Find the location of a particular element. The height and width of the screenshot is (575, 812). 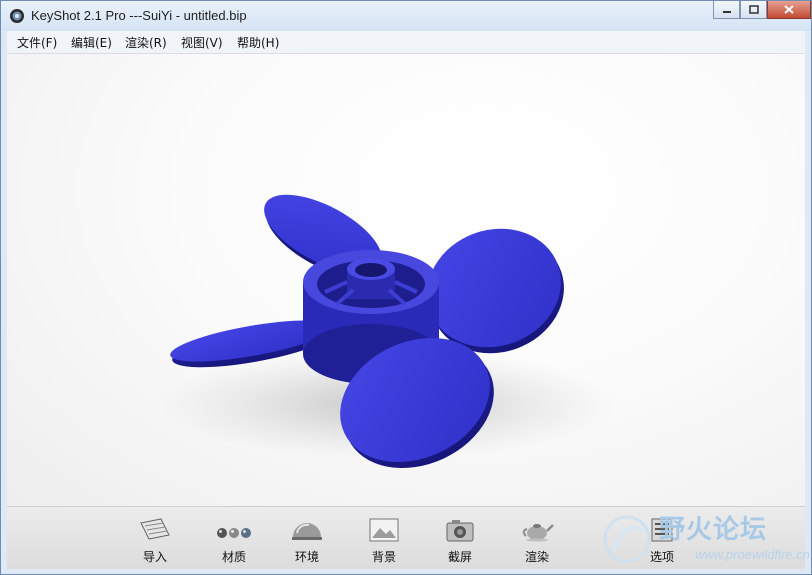

import-button: 导入 is located at coordinates (155, 540).